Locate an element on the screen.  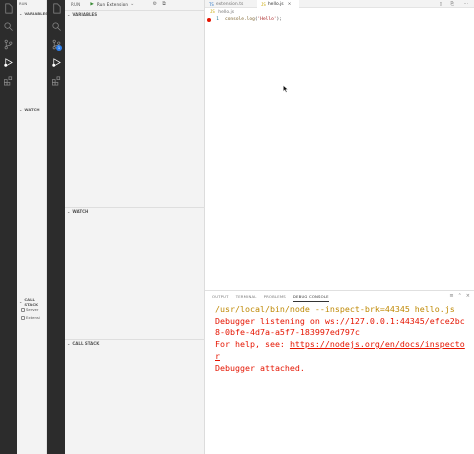
code-function: console.log is located at coordinates (240, 19).